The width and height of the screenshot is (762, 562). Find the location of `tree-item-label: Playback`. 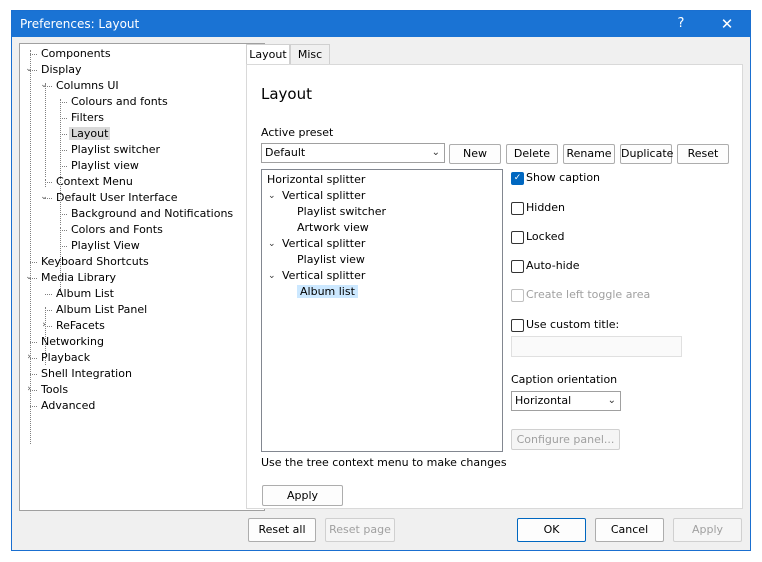

tree-item-label: Playback is located at coordinates (66, 357).